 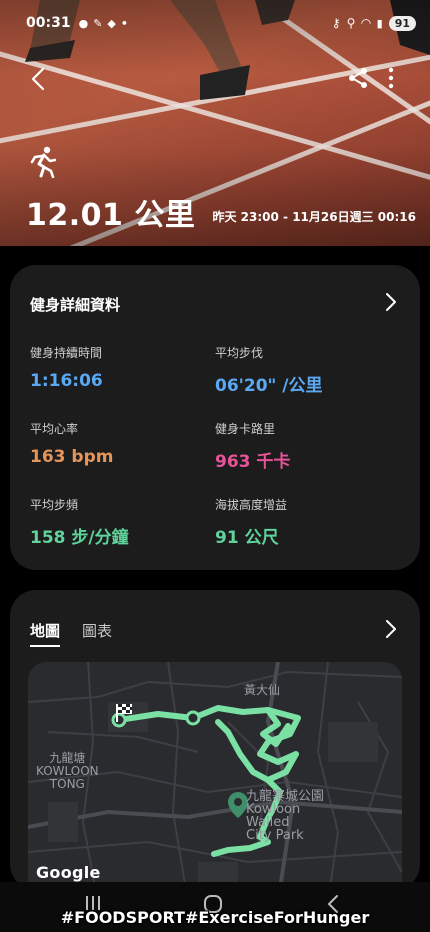 What do you see at coordinates (72, 457) in the screenshot?
I see `metric-value: 163 bpm` at bounding box center [72, 457].